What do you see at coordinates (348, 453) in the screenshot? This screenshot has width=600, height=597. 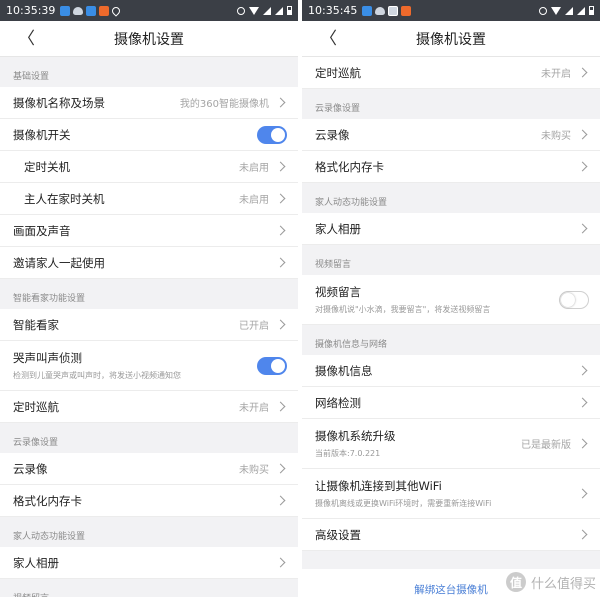 I see `row-description: 当前版本:7.0.221` at bounding box center [348, 453].